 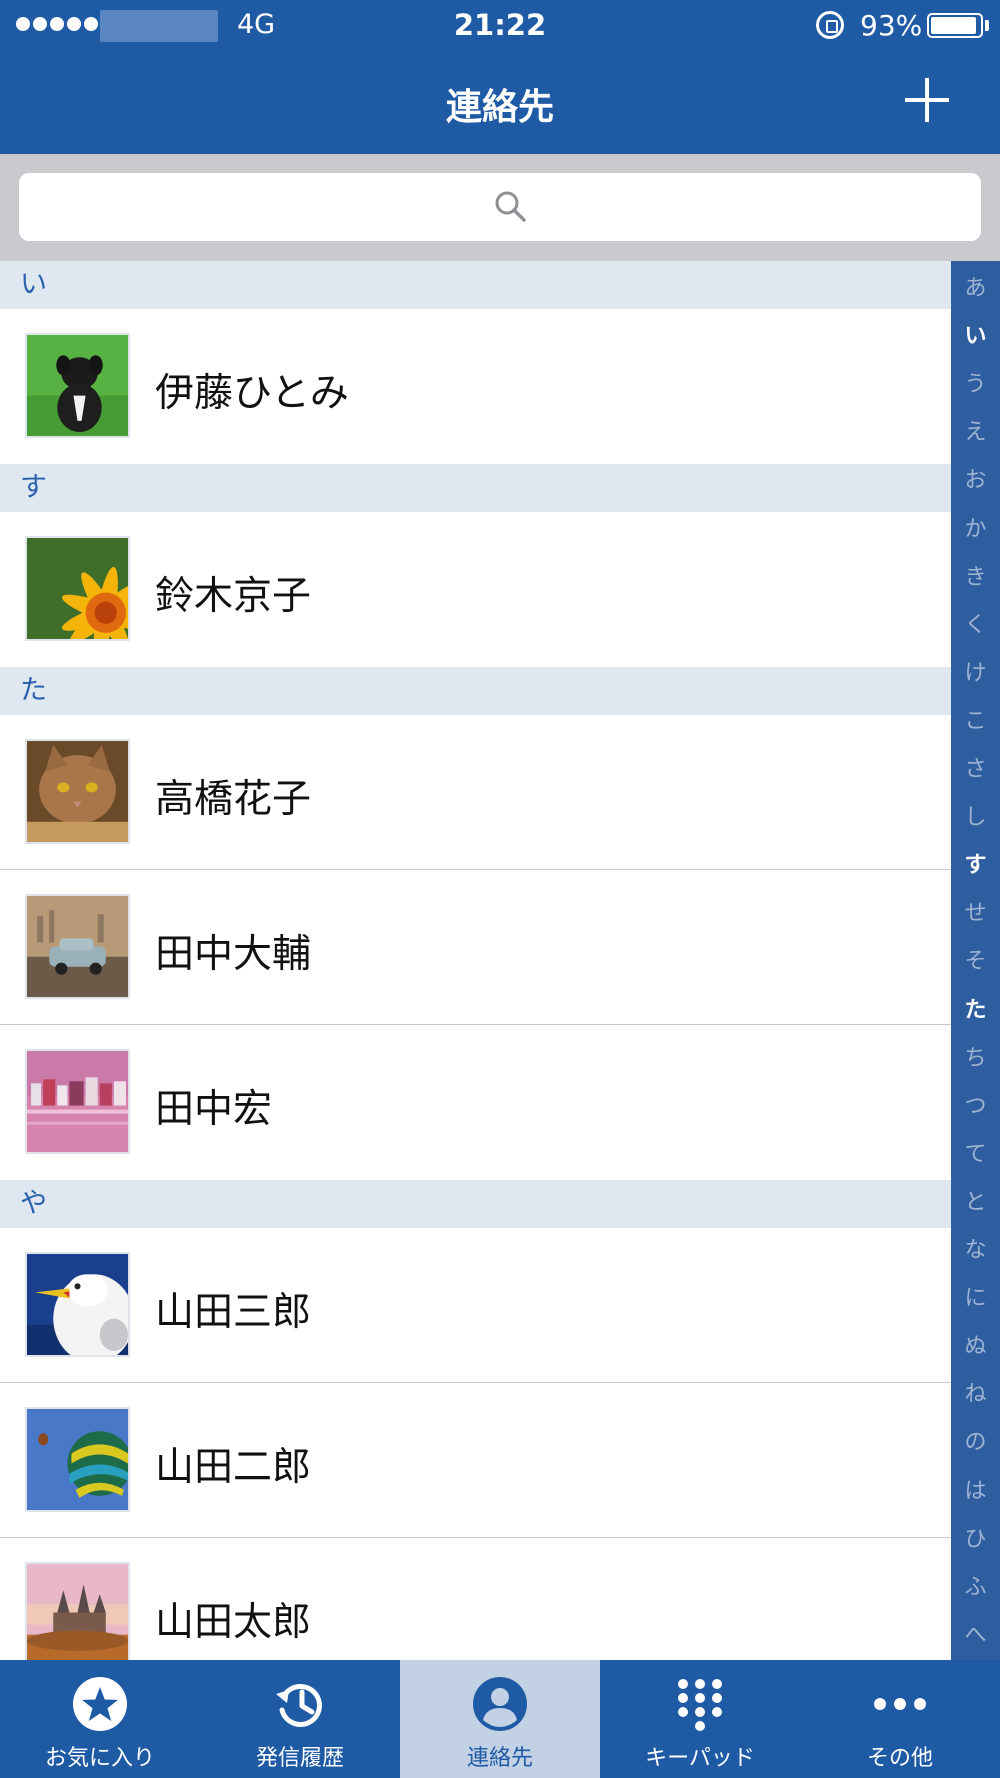 What do you see at coordinates (299, 1758) in the screenshot?
I see `tab-label: 発信履歴` at bounding box center [299, 1758].